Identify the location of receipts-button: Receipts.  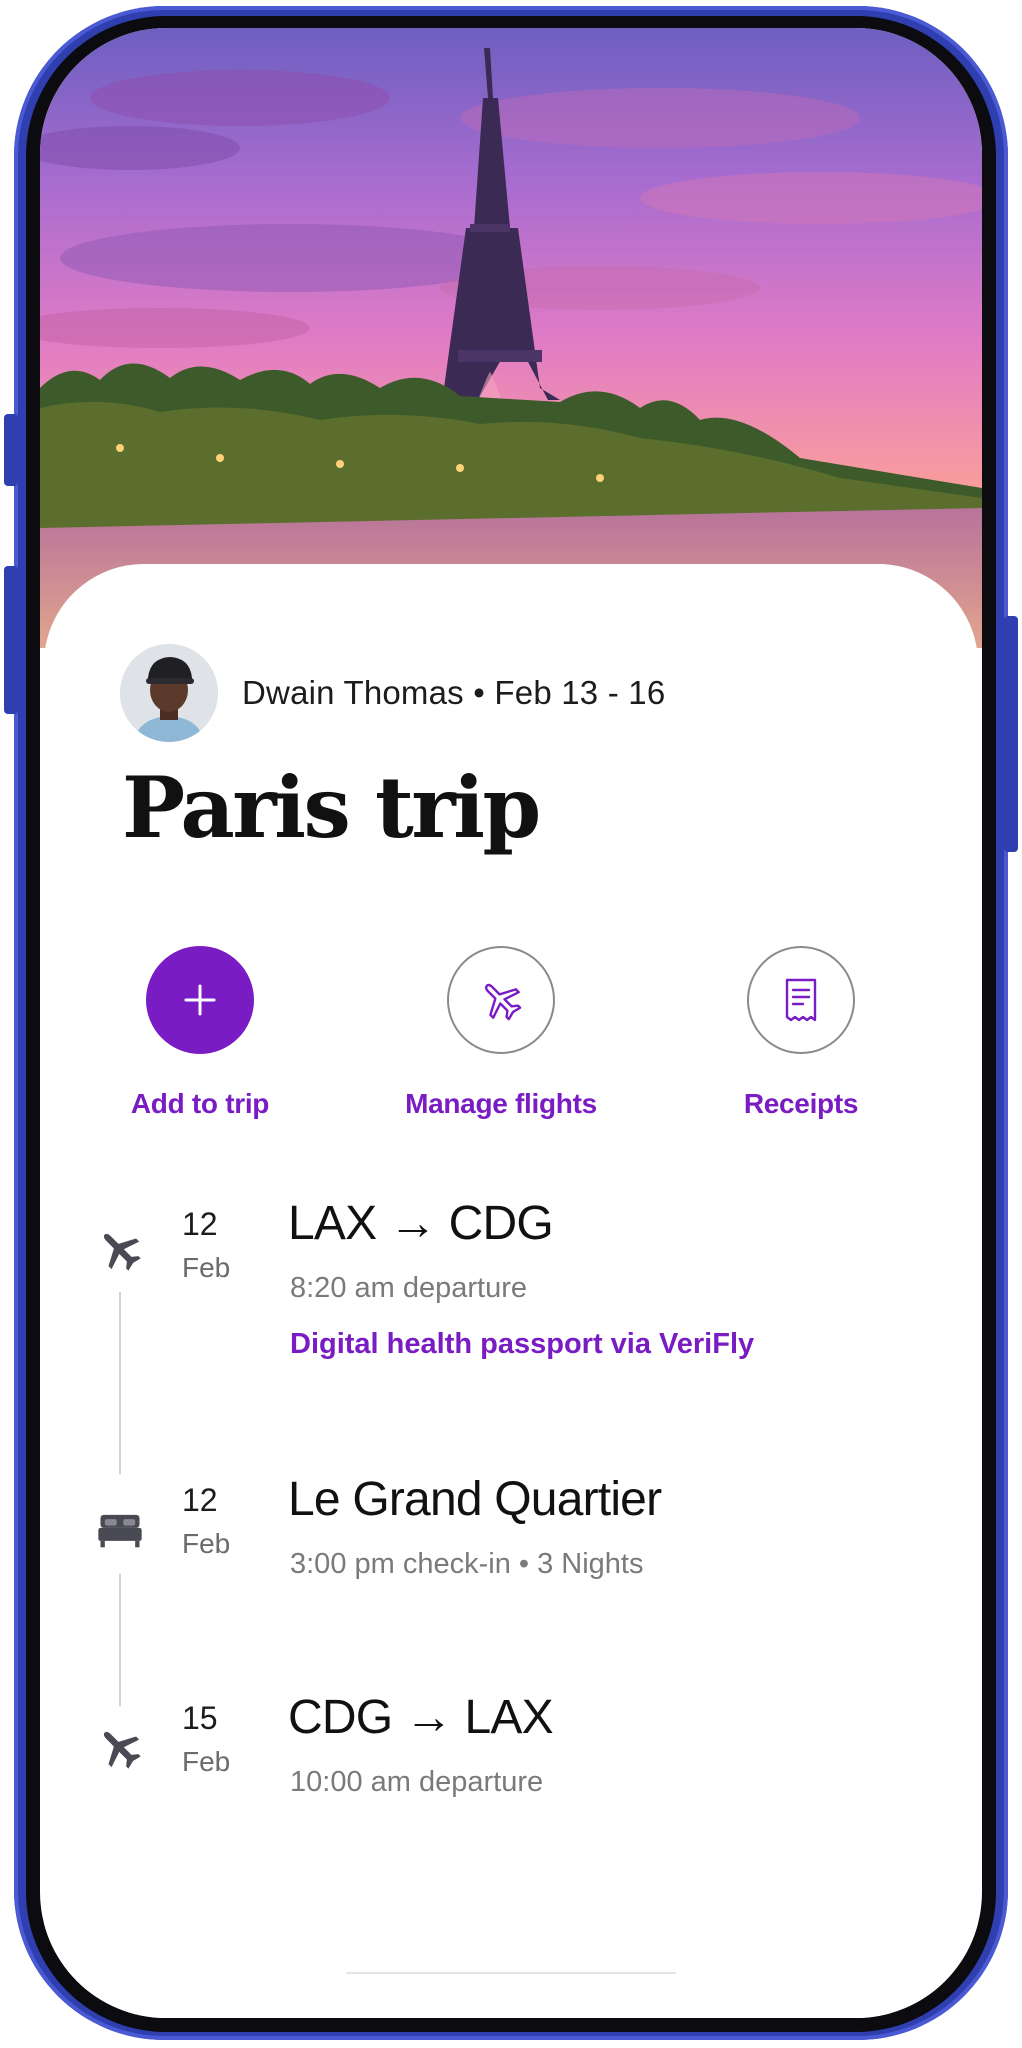
(801, 1033).